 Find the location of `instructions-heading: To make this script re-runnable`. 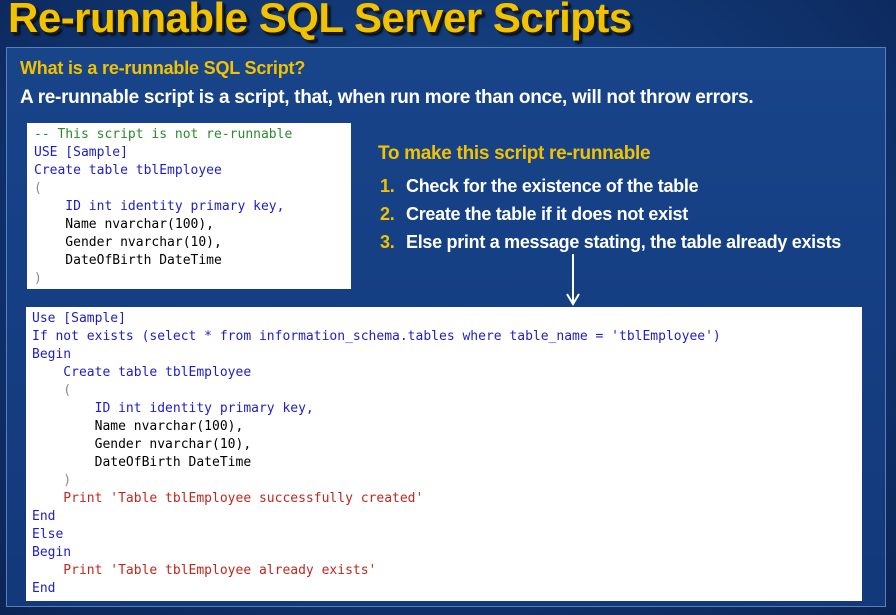

instructions-heading: To make this script re-runnable is located at coordinates (514, 153).